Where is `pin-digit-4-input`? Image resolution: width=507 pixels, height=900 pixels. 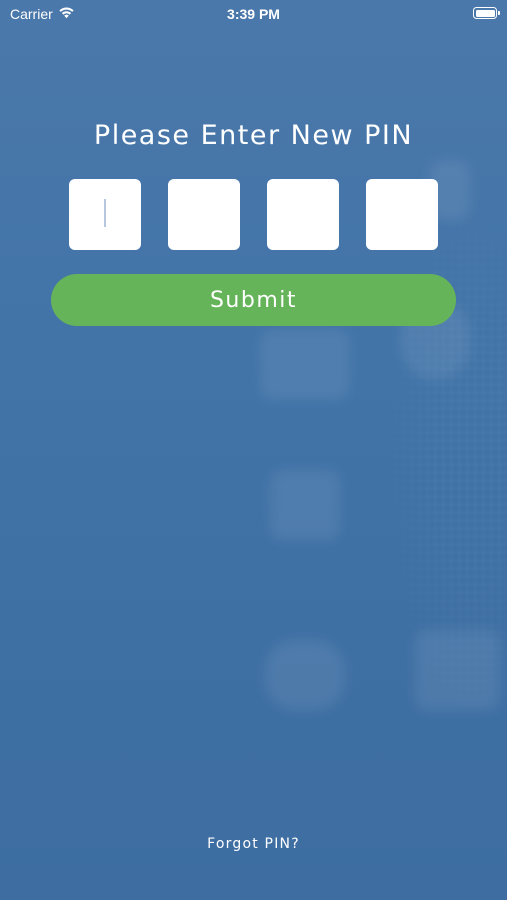 pin-digit-4-input is located at coordinates (402, 214).